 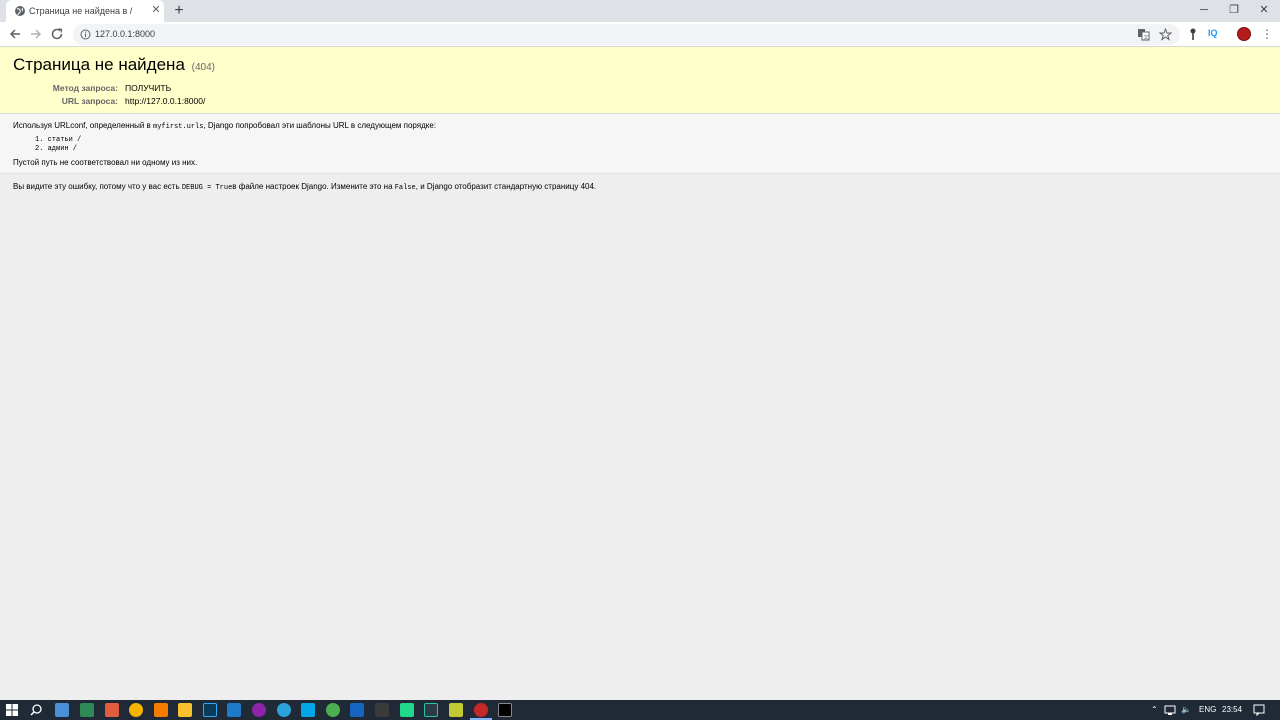 I want to click on network-icon, so click(x=1170, y=710).